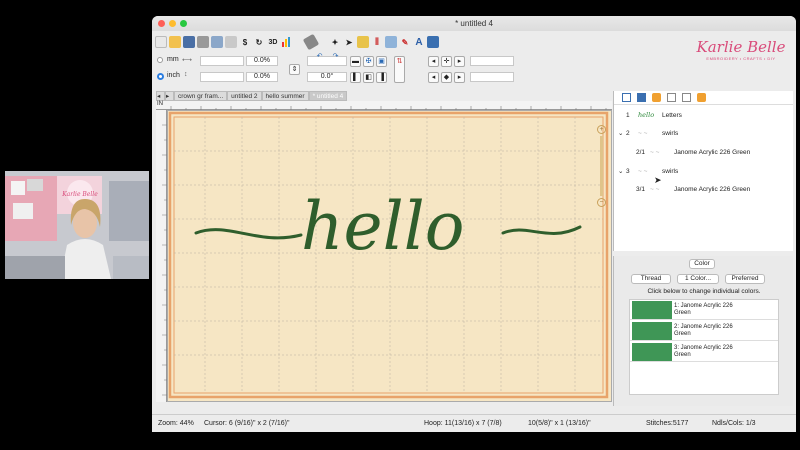 This screenshot has height=450, width=800. Describe the element at coordinates (79, 194) in the screenshot. I see `webcam-logo-text: Karlie Belle` at that location.